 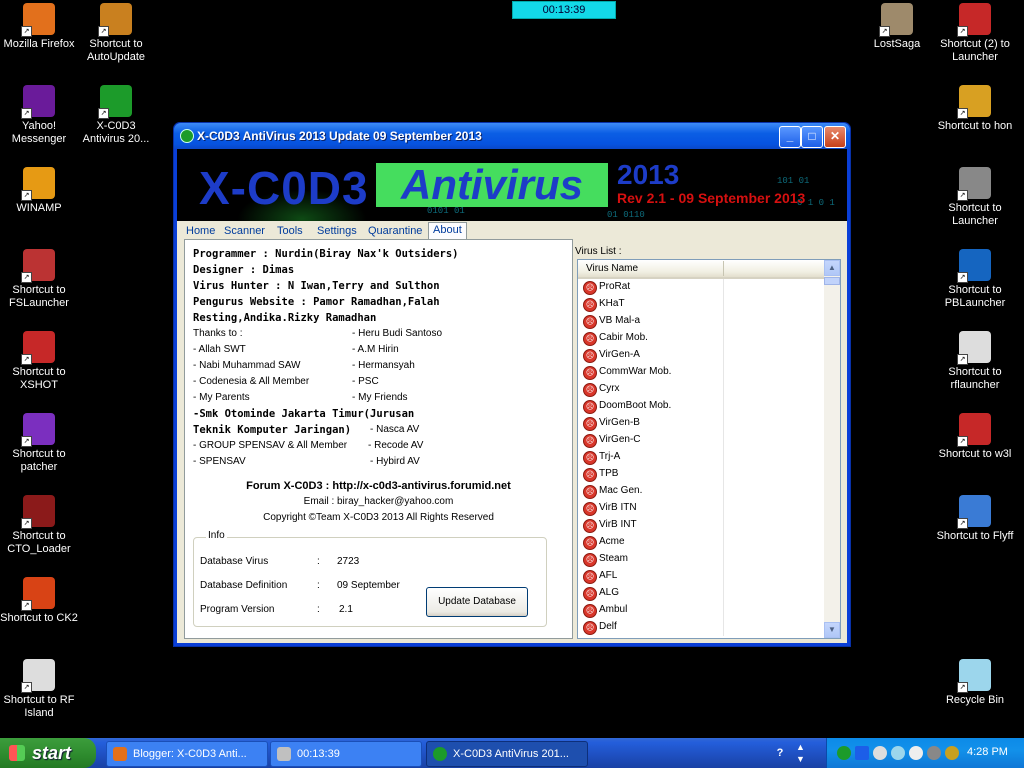 What do you see at coordinates (844, 753) in the screenshot?
I see `antivirus-tray-icon` at bounding box center [844, 753].